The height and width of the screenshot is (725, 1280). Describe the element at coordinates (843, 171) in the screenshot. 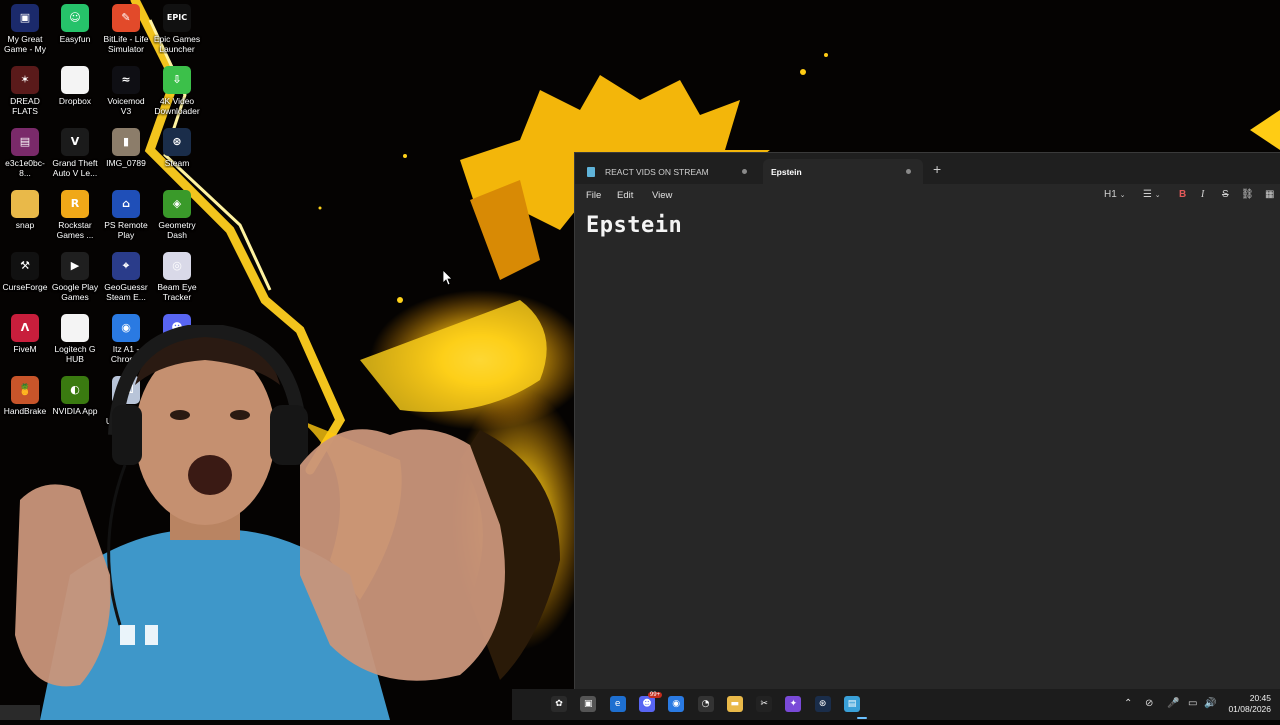

I see `tab-epstein: Epstein` at that location.